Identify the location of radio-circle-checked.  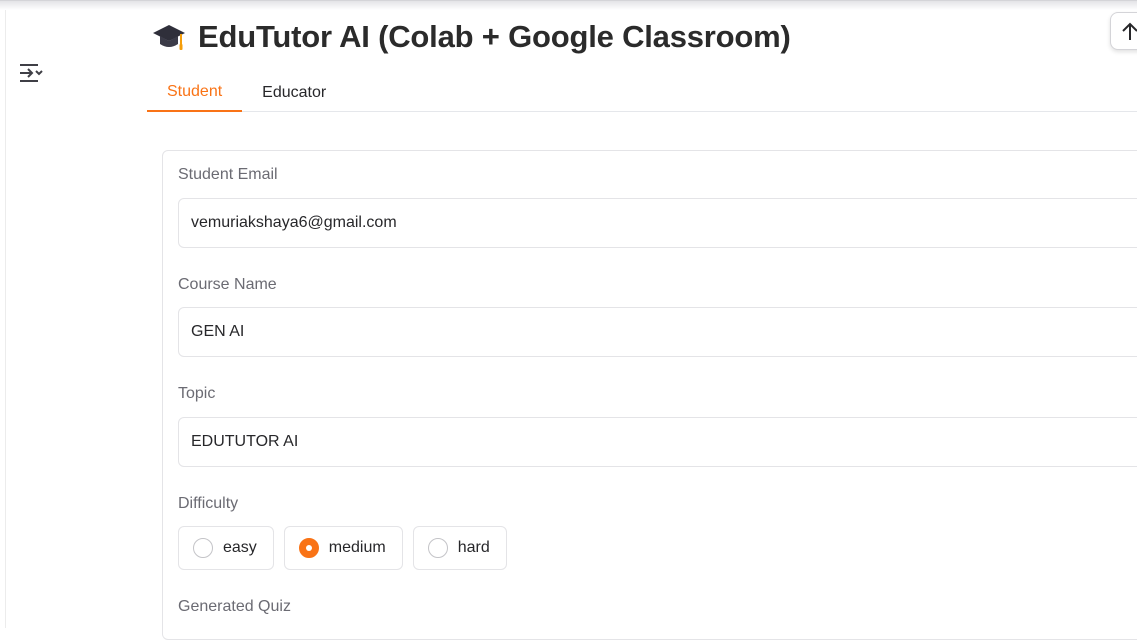
(308, 548).